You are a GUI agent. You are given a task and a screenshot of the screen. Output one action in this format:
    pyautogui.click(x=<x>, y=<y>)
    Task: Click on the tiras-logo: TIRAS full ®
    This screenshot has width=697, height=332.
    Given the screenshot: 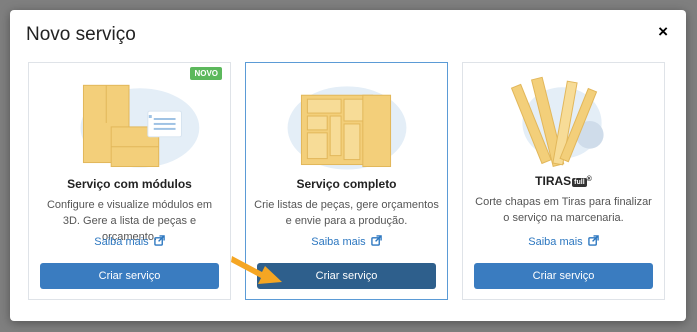 What is the action you would take?
    pyautogui.click(x=563, y=181)
    